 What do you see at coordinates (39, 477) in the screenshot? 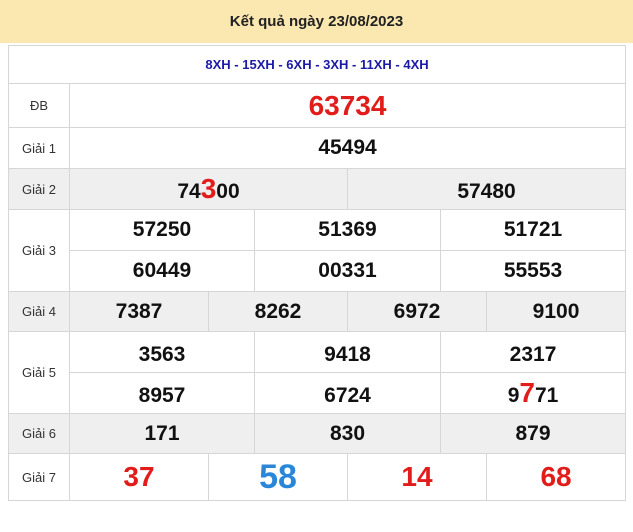
I see `prize-label-7: Giải 7` at bounding box center [39, 477].